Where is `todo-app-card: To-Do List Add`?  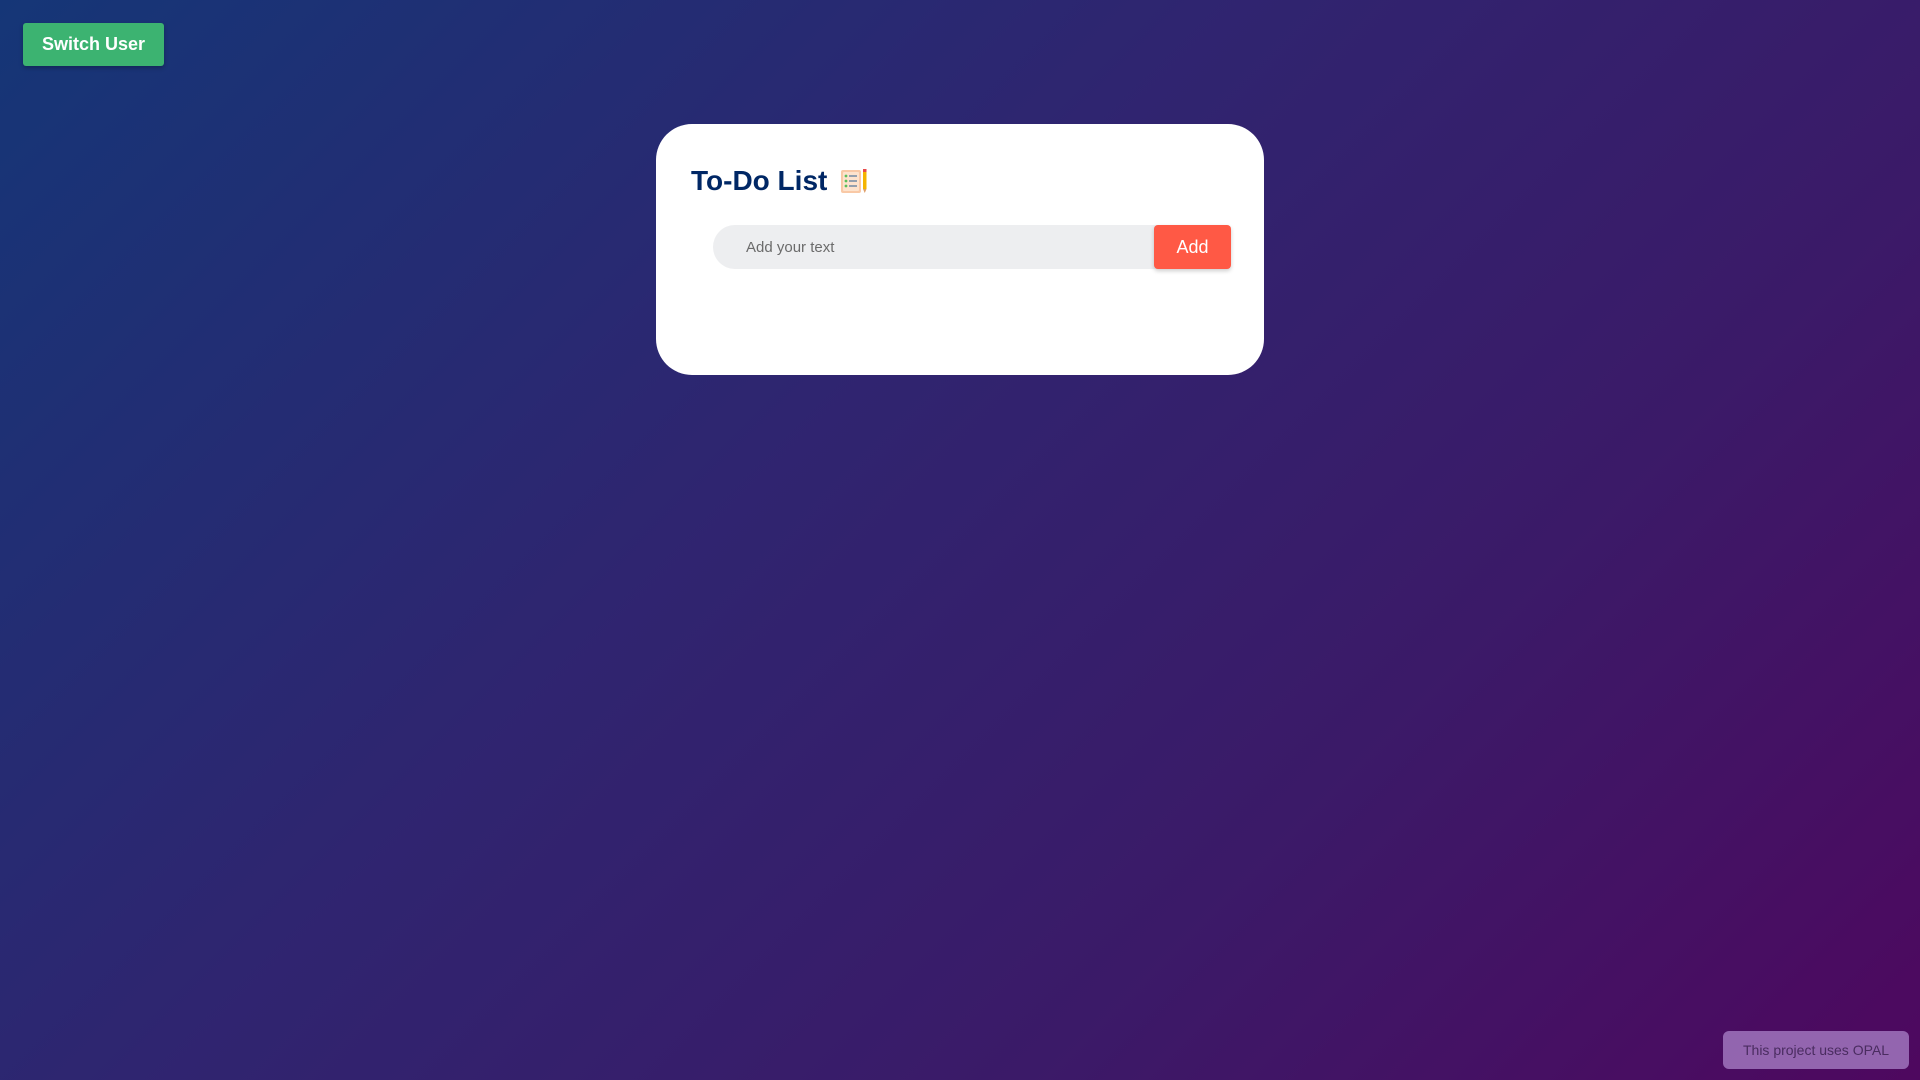 todo-app-card: To-Do List Add is located at coordinates (960, 249).